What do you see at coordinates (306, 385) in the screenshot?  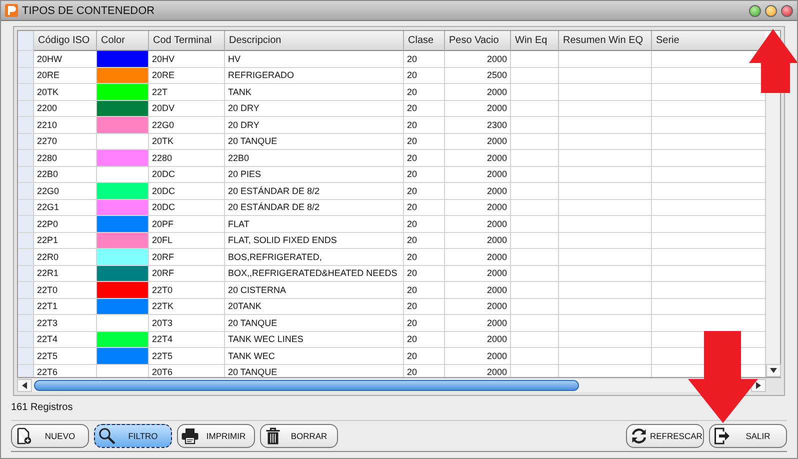 I see `scroll-thumb` at bounding box center [306, 385].